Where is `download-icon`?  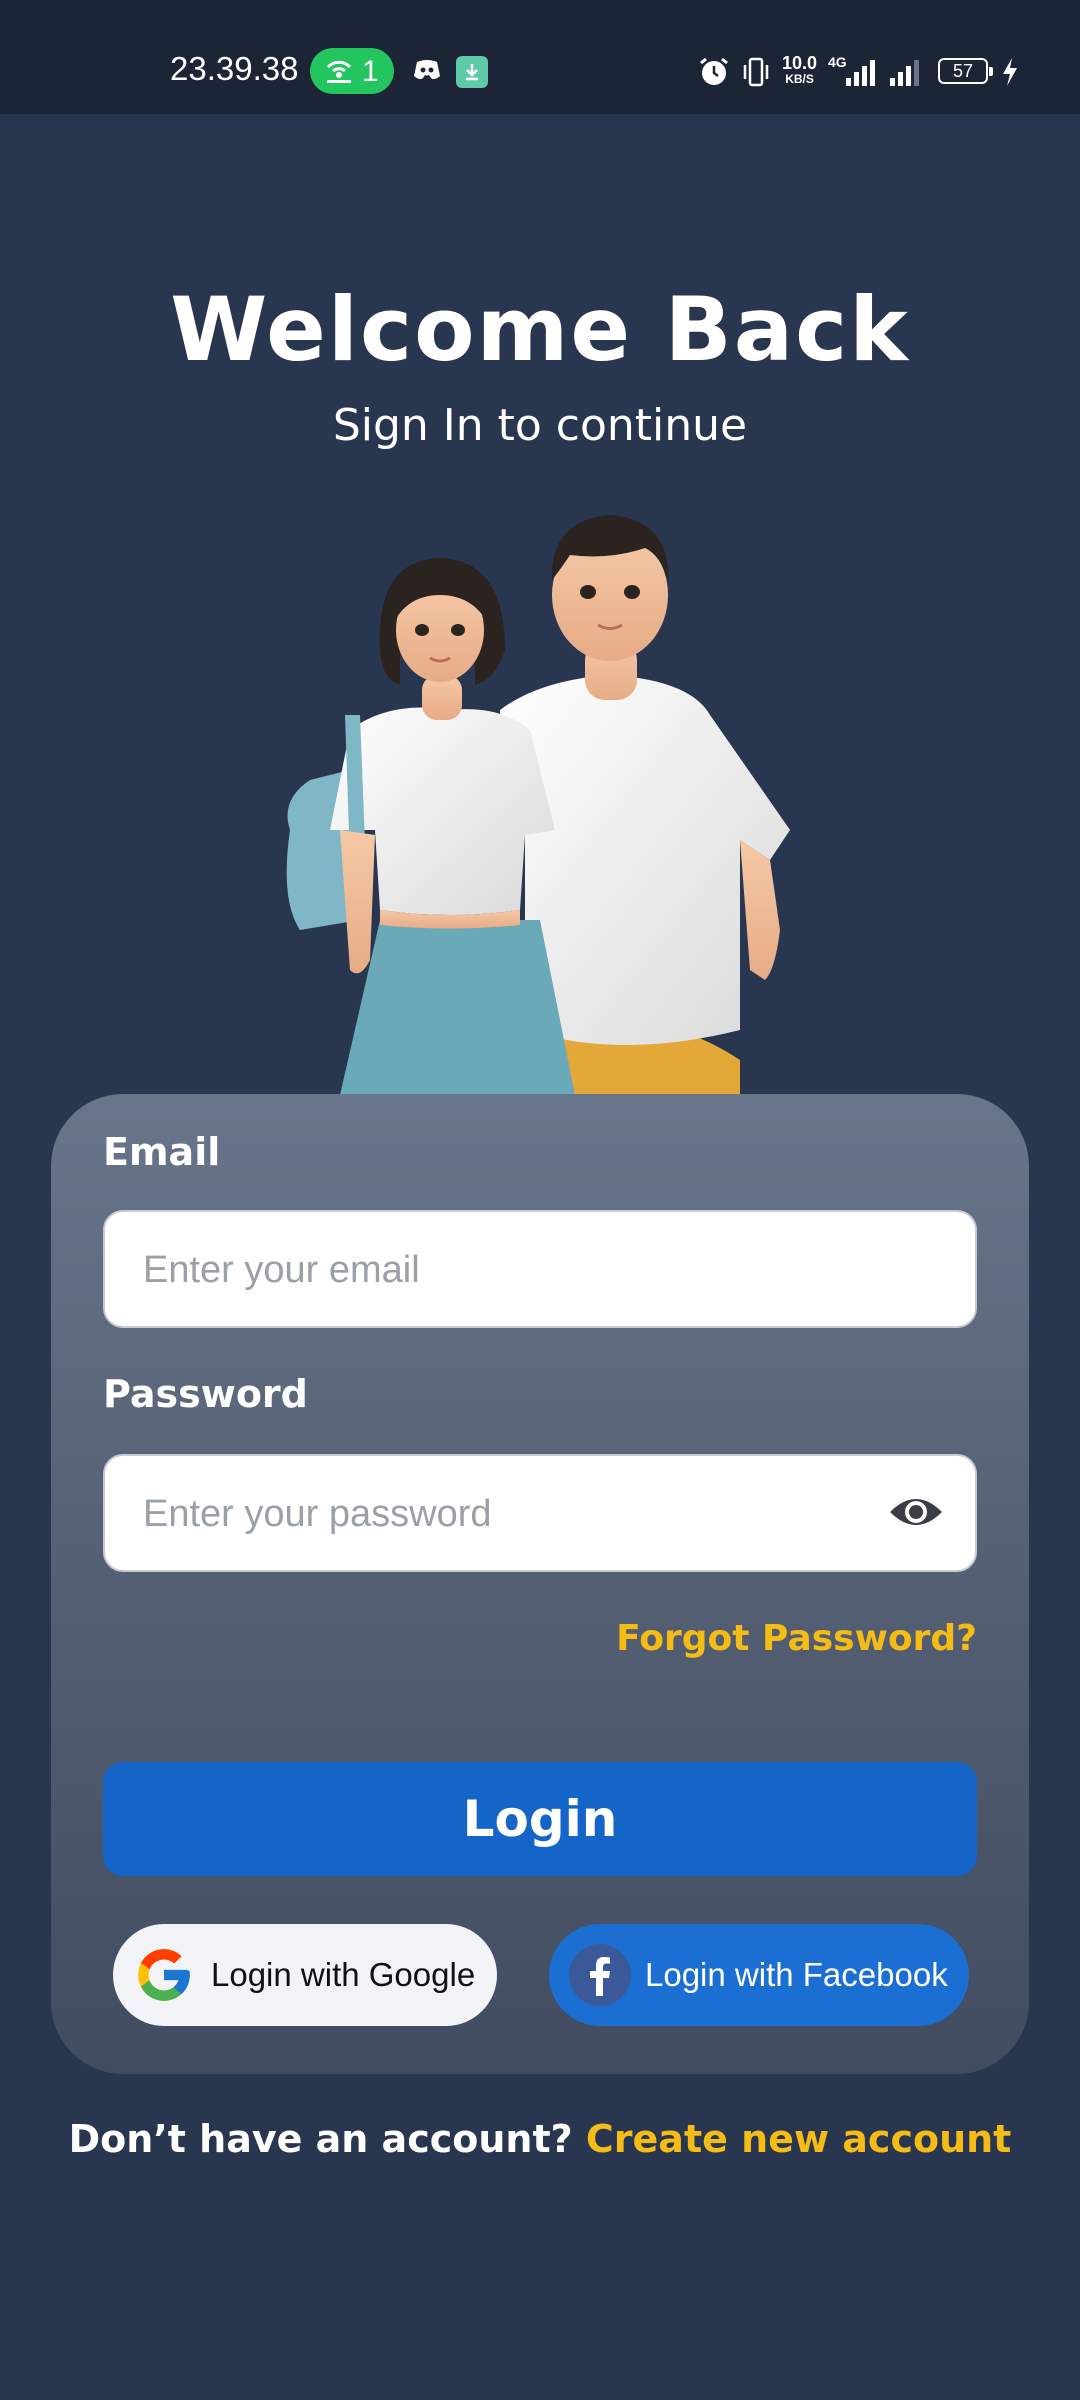
download-icon is located at coordinates (472, 72).